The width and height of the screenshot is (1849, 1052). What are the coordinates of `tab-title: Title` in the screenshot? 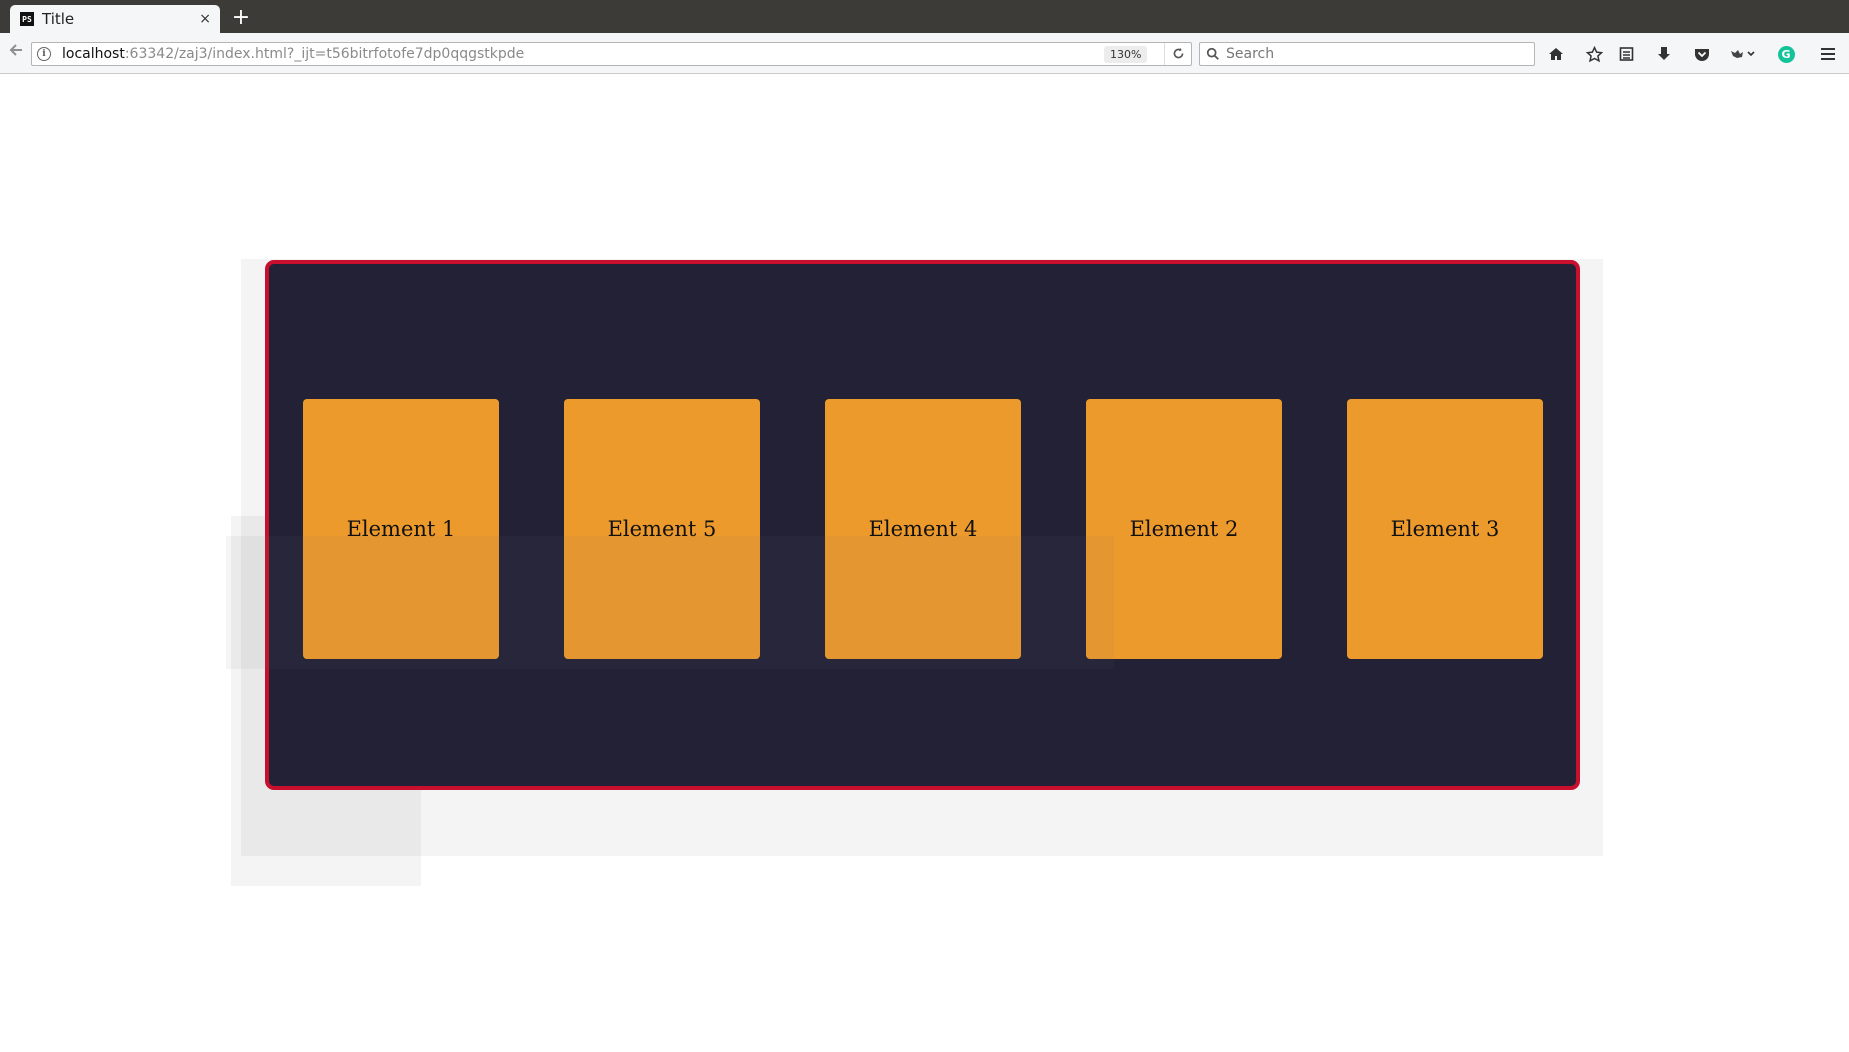 It's located at (58, 19).